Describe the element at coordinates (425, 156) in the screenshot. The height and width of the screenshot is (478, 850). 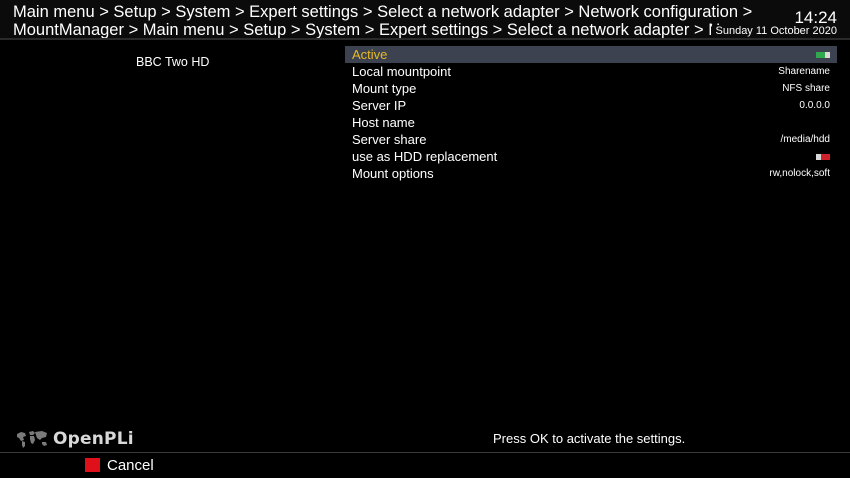
I see `config-label-hdd-replacement: use as HDD replacement` at that location.